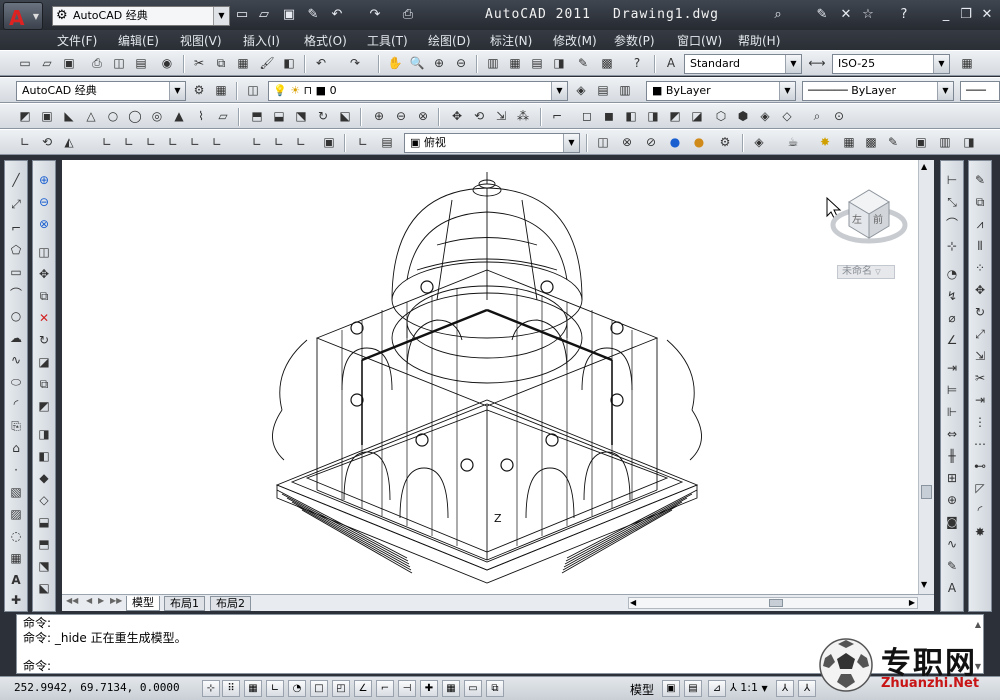 The width and height of the screenshot is (1000, 700). I want to click on gear-icon: ⚙, so click(199, 90).